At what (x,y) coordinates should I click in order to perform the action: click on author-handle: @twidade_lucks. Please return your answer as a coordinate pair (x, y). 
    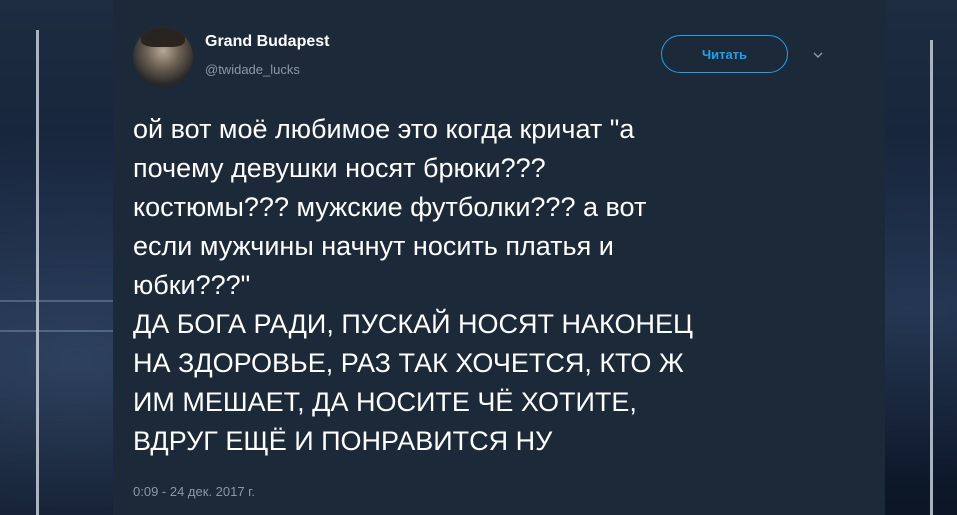
    Looking at the image, I should click on (252, 69).